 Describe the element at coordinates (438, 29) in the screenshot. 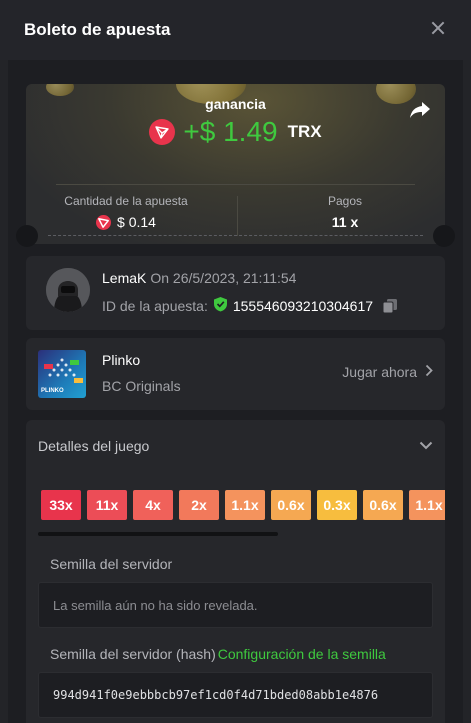

I see `close-icon` at that location.